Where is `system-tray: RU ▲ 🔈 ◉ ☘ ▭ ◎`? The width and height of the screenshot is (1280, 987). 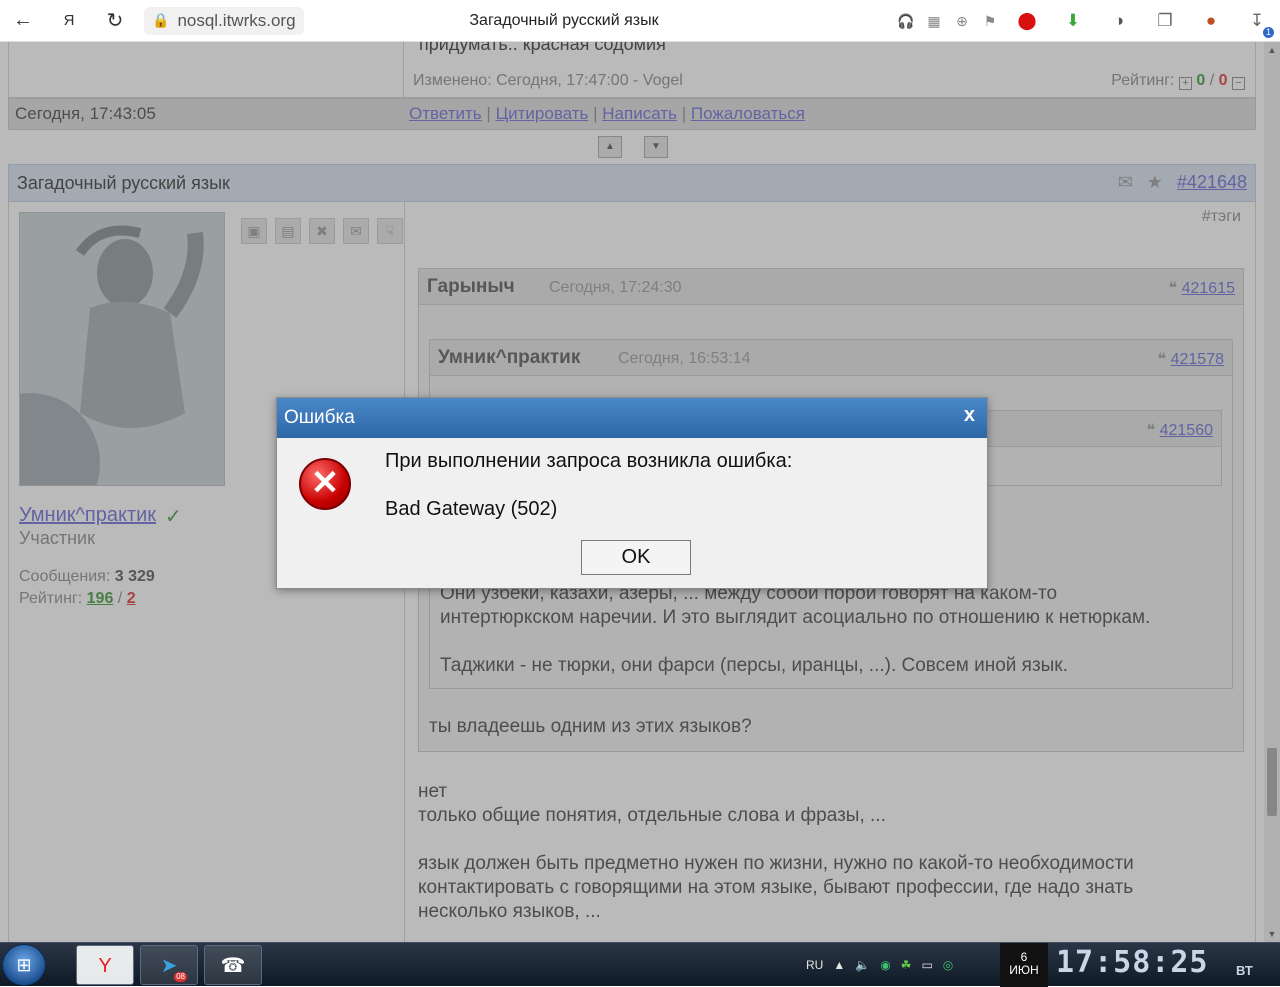 system-tray: RU ▲ 🔈 ◉ ☘ ▭ ◎ is located at coordinates (879, 965).